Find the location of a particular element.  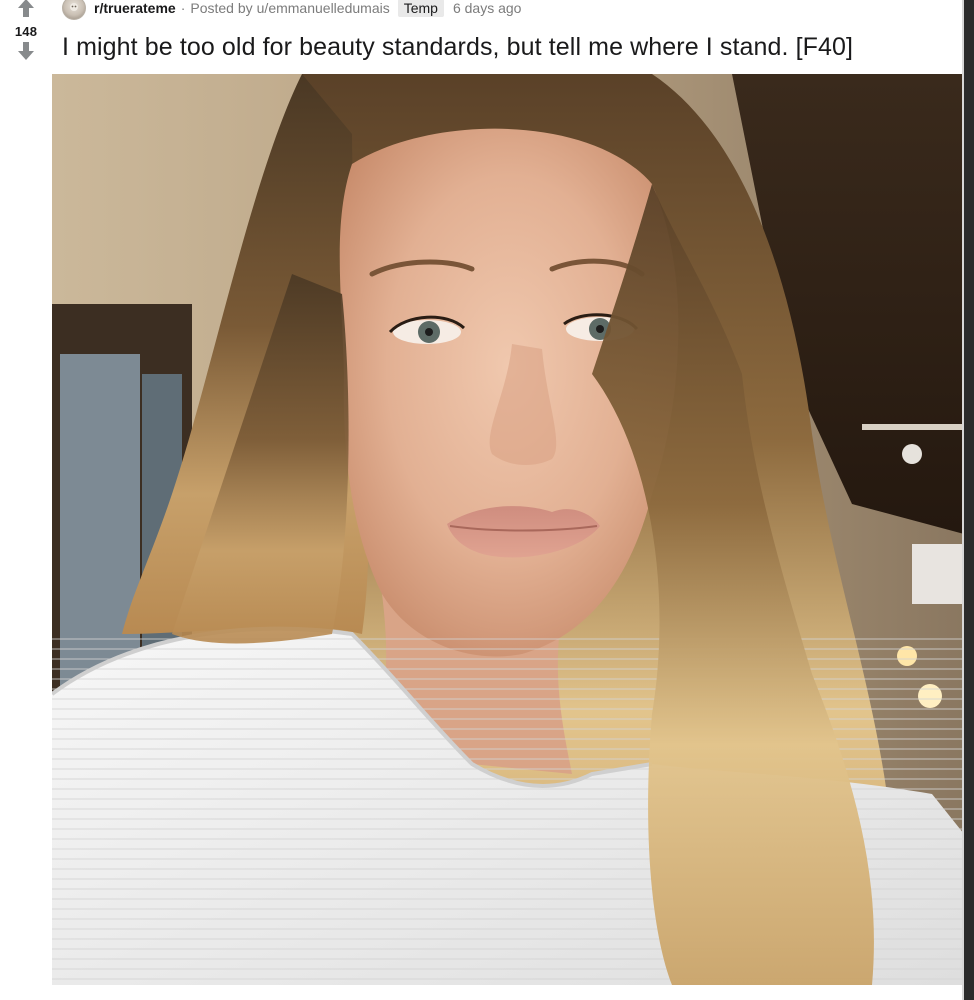

subreddit-link: r/truerateme is located at coordinates (135, 8).